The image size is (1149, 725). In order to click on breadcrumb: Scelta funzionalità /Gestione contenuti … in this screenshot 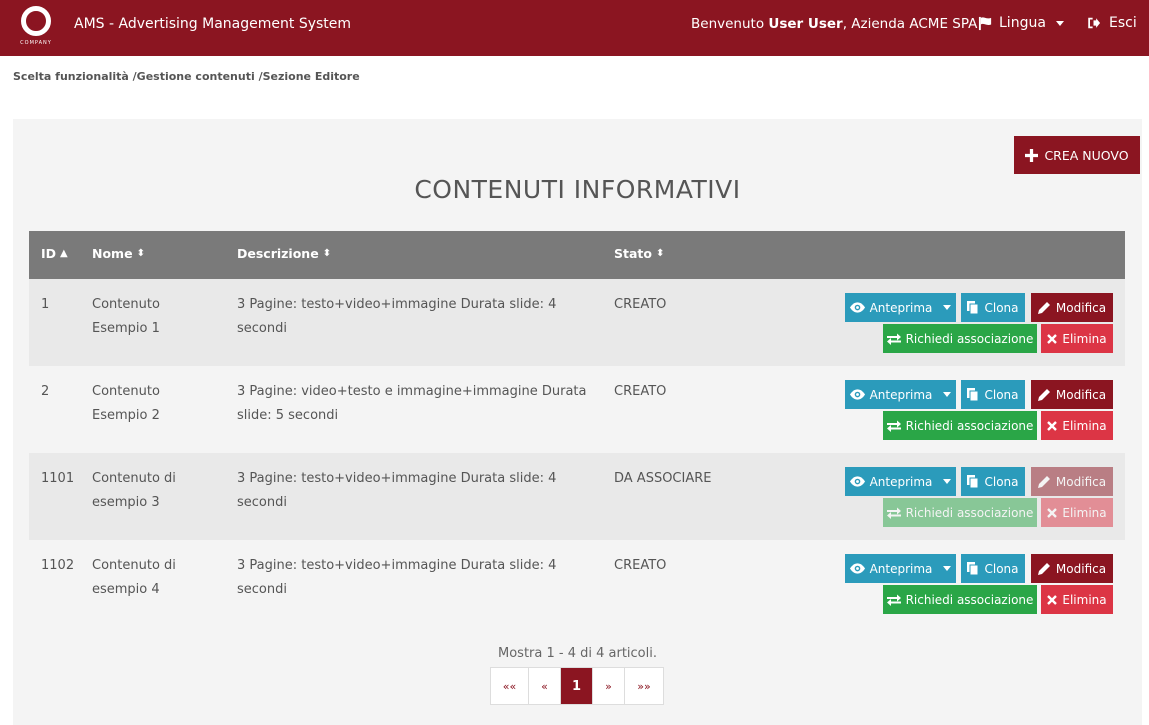, I will do `click(186, 76)`.